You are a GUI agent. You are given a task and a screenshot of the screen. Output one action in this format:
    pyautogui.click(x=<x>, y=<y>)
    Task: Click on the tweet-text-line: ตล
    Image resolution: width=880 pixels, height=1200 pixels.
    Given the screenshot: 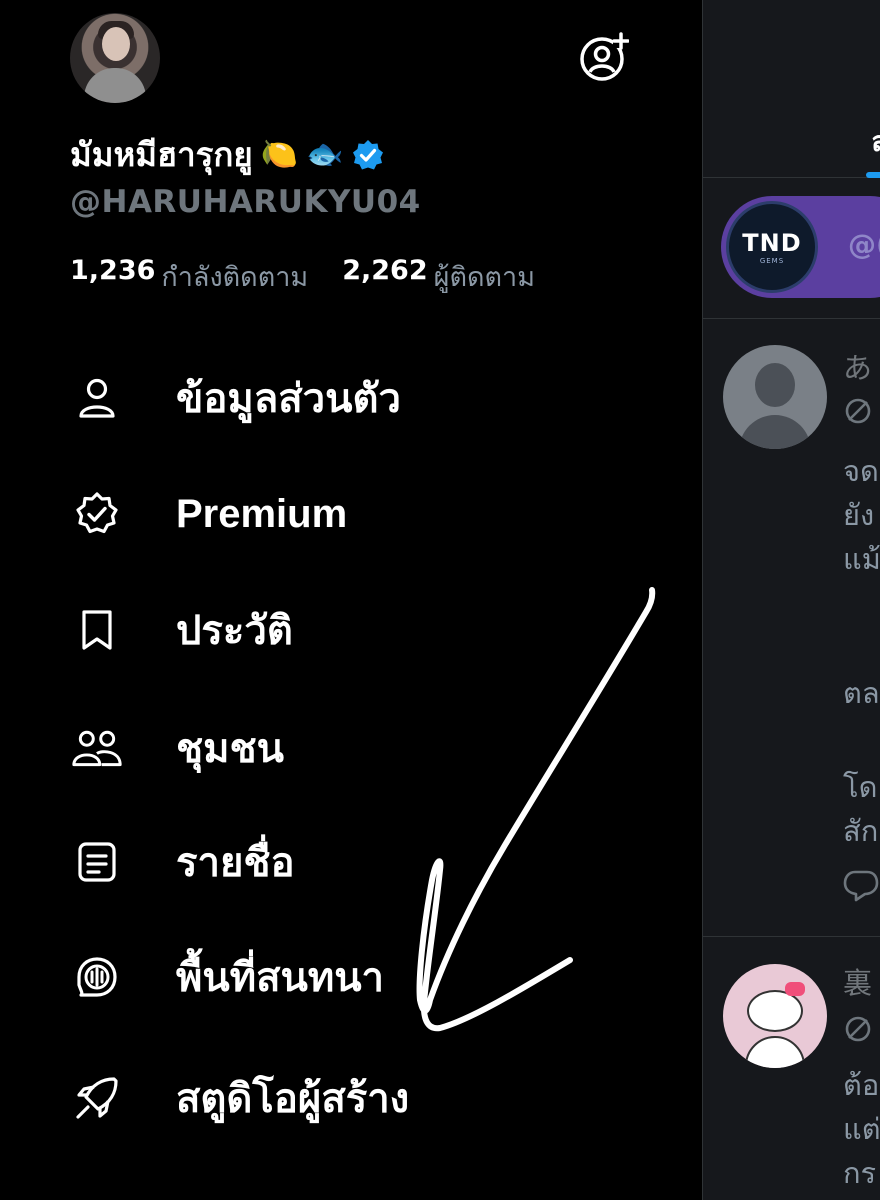 What is the action you would take?
    pyautogui.click(x=861, y=693)
    